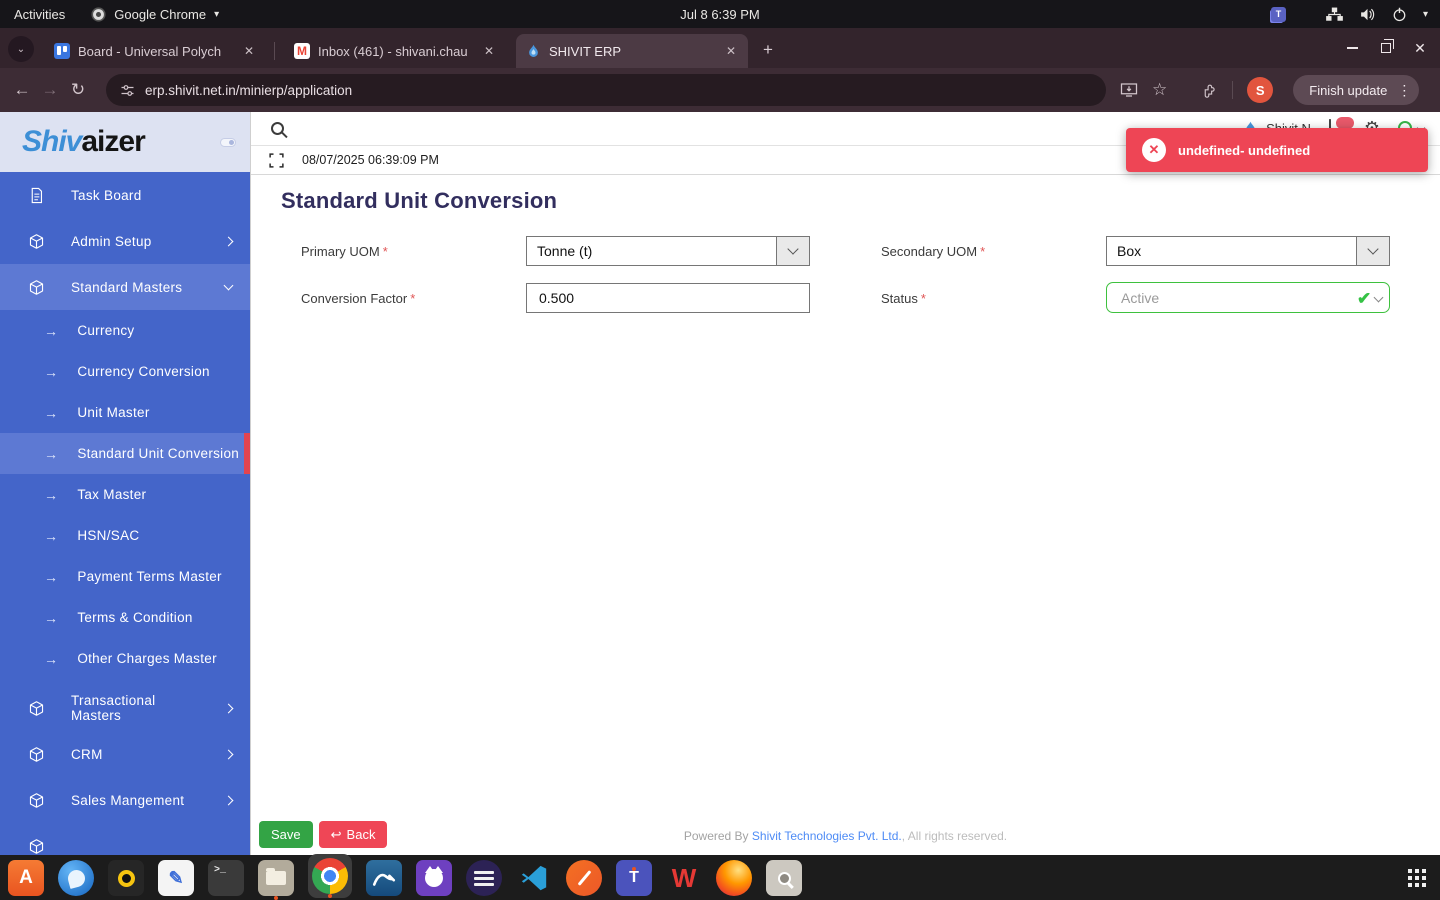 The height and width of the screenshot is (900, 1440). I want to click on tab-board: Board - Universal Polych ✕, so click(155, 51).